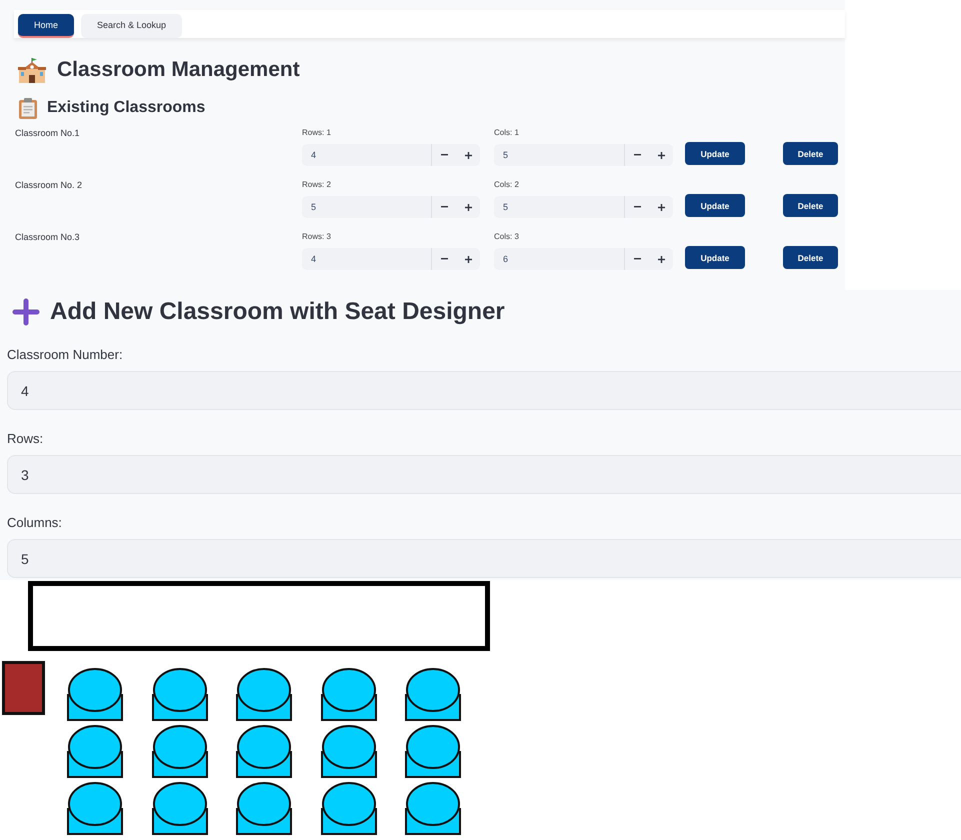 The width and height of the screenshot is (961, 840). I want to click on tab: Home, so click(46, 26).